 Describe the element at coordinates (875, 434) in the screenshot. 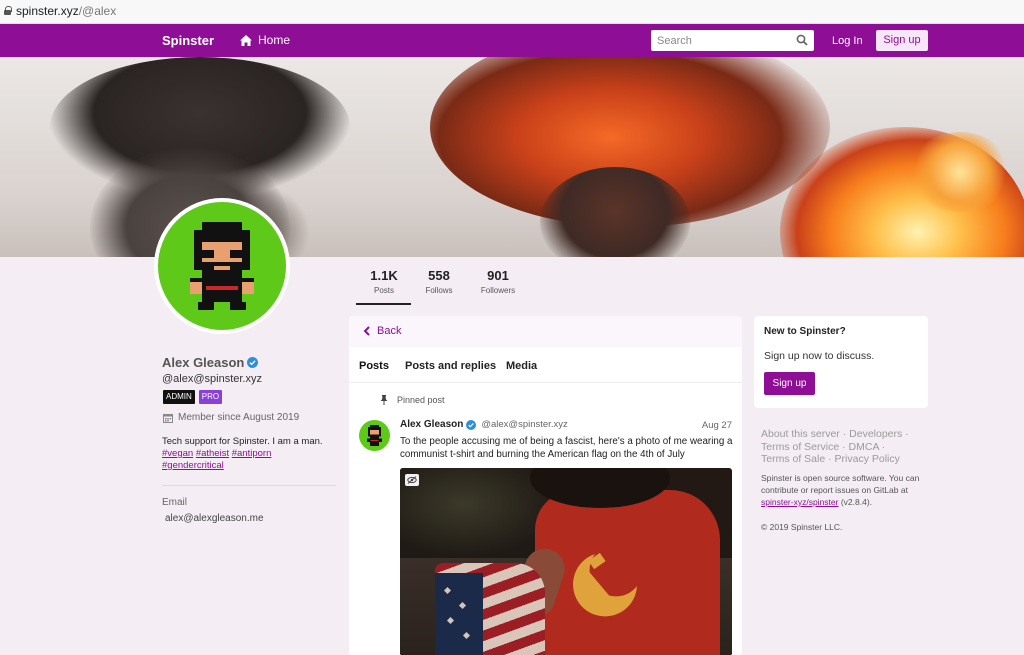

I see `footer-link-developers: Developers` at that location.